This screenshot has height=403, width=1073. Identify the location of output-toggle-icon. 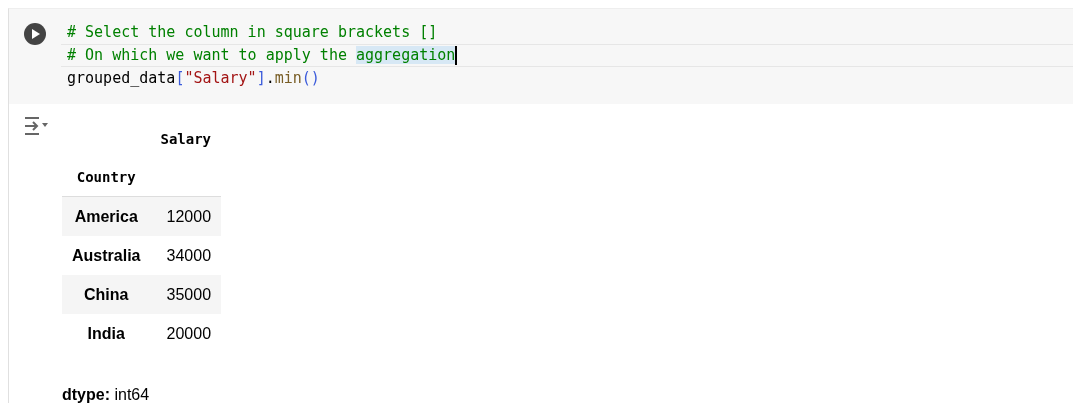
(35, 126).